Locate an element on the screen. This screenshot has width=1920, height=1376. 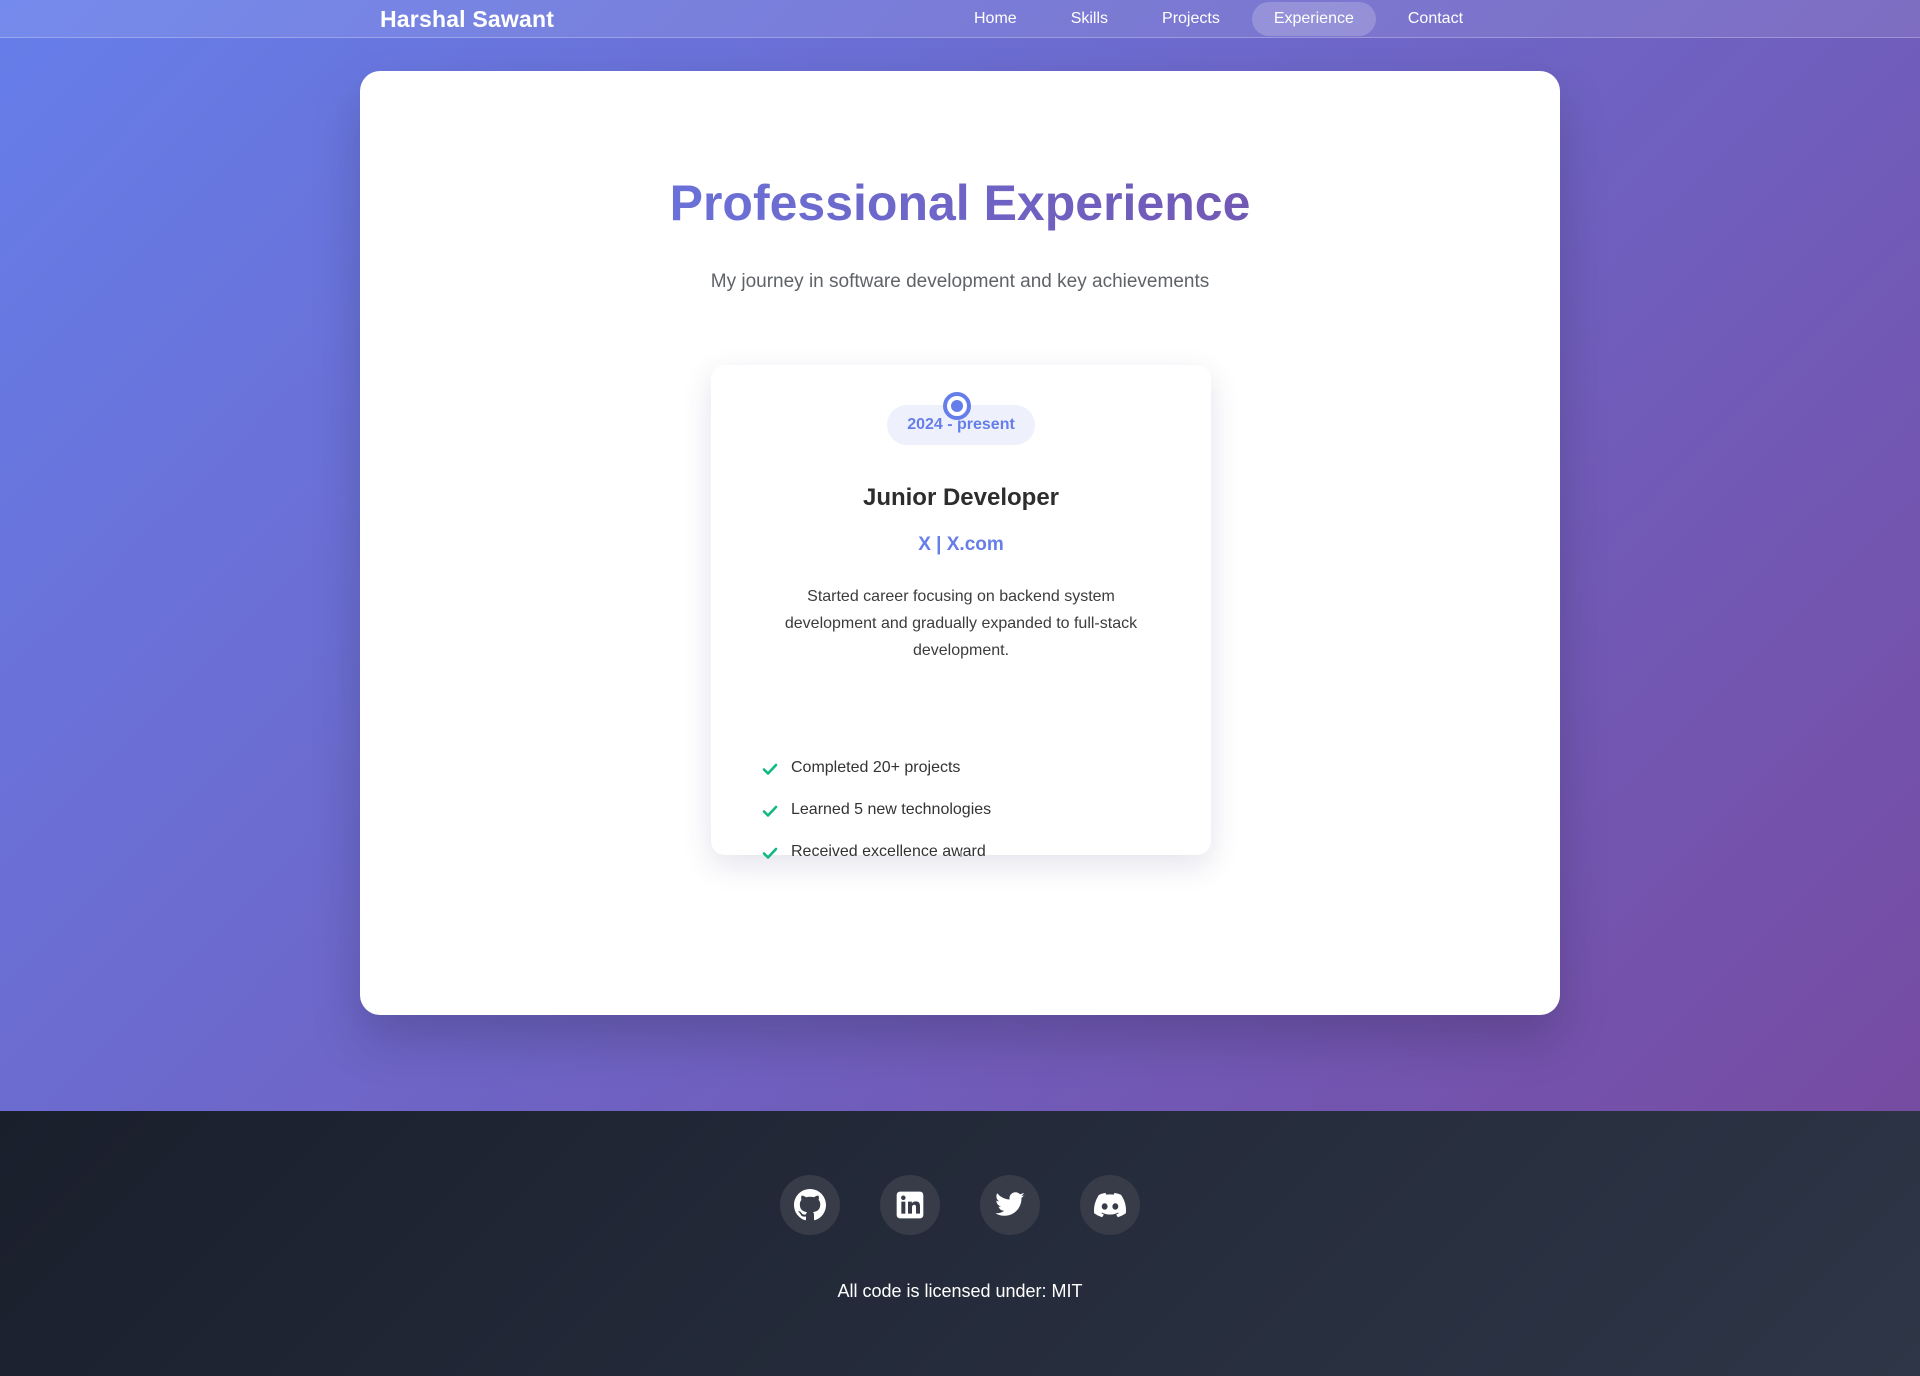
nav-link-experience: Experience is located at coordinates (1313, 19).